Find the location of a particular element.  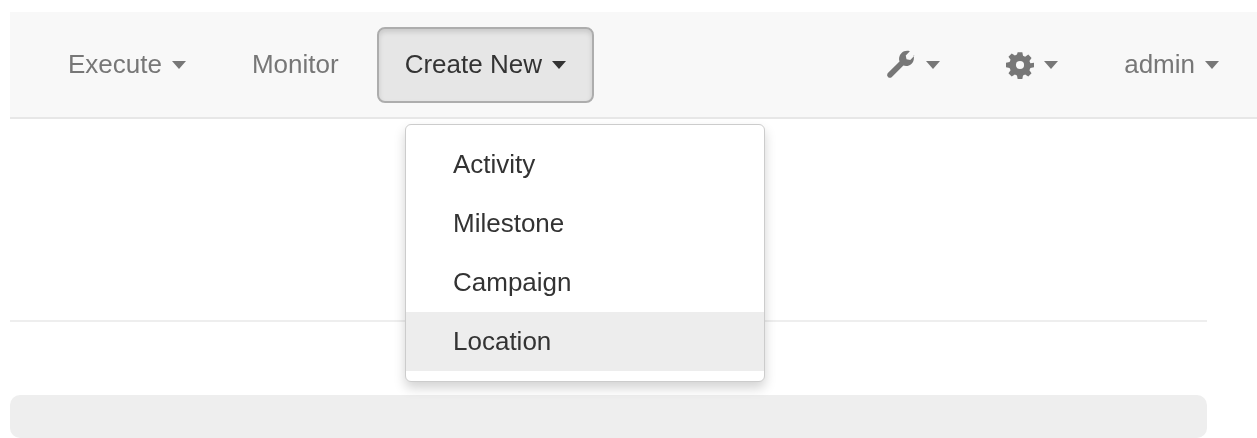

menu-item: Campaign is located at coordinates (585, 282).